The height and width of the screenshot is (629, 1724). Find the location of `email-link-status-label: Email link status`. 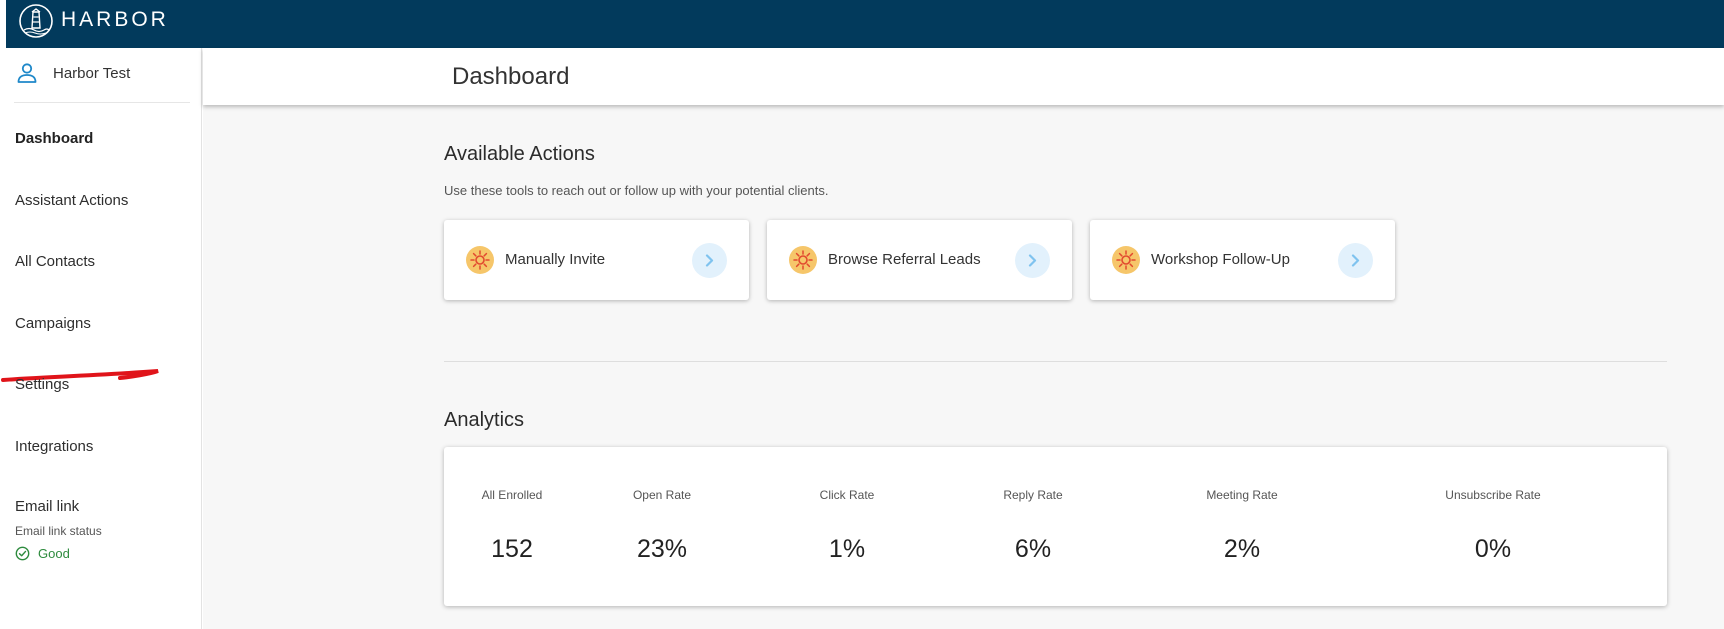

email-link-status-label: Email link status is located at coordinates (58, 531).